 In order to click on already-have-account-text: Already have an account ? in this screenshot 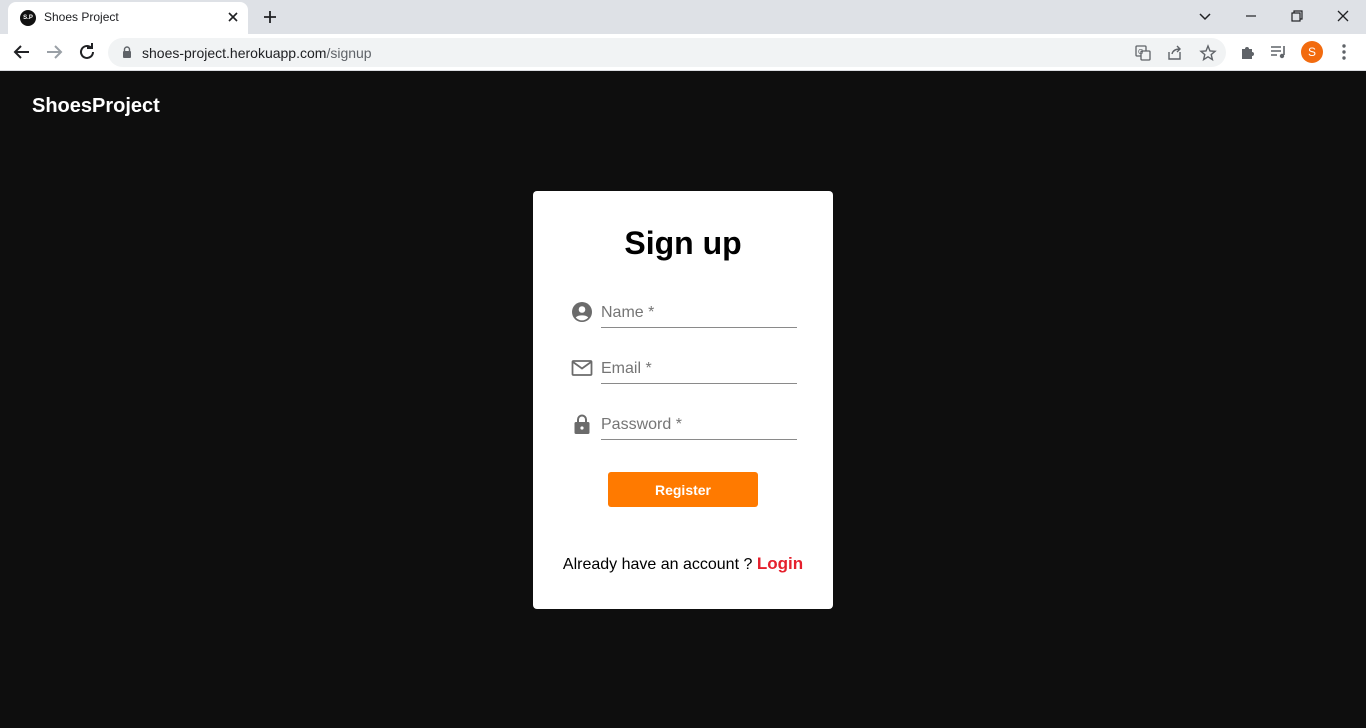, I will do `click(659, 564)`.